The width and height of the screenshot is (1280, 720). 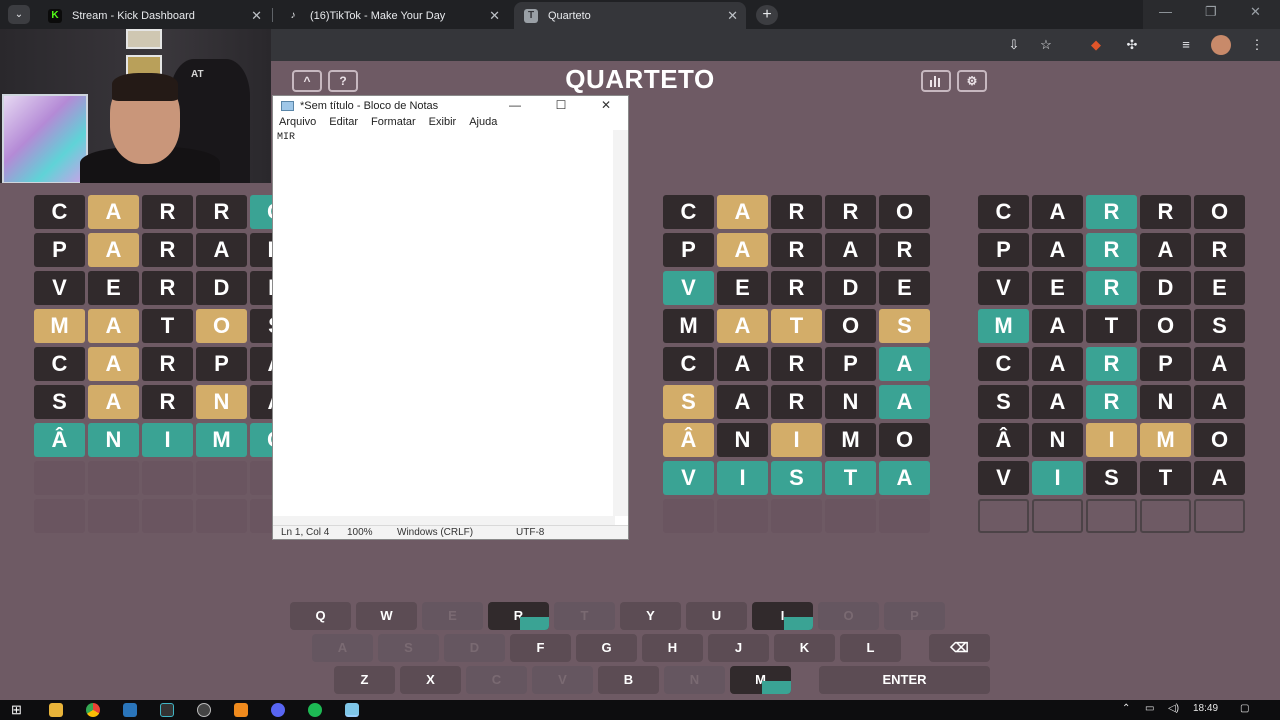 What do you see at coordinates (450, 106) in the screenshot?
I see `notepad-titlebar: *Sem título - Bloco de Notas` at bounding box center [450, 106].